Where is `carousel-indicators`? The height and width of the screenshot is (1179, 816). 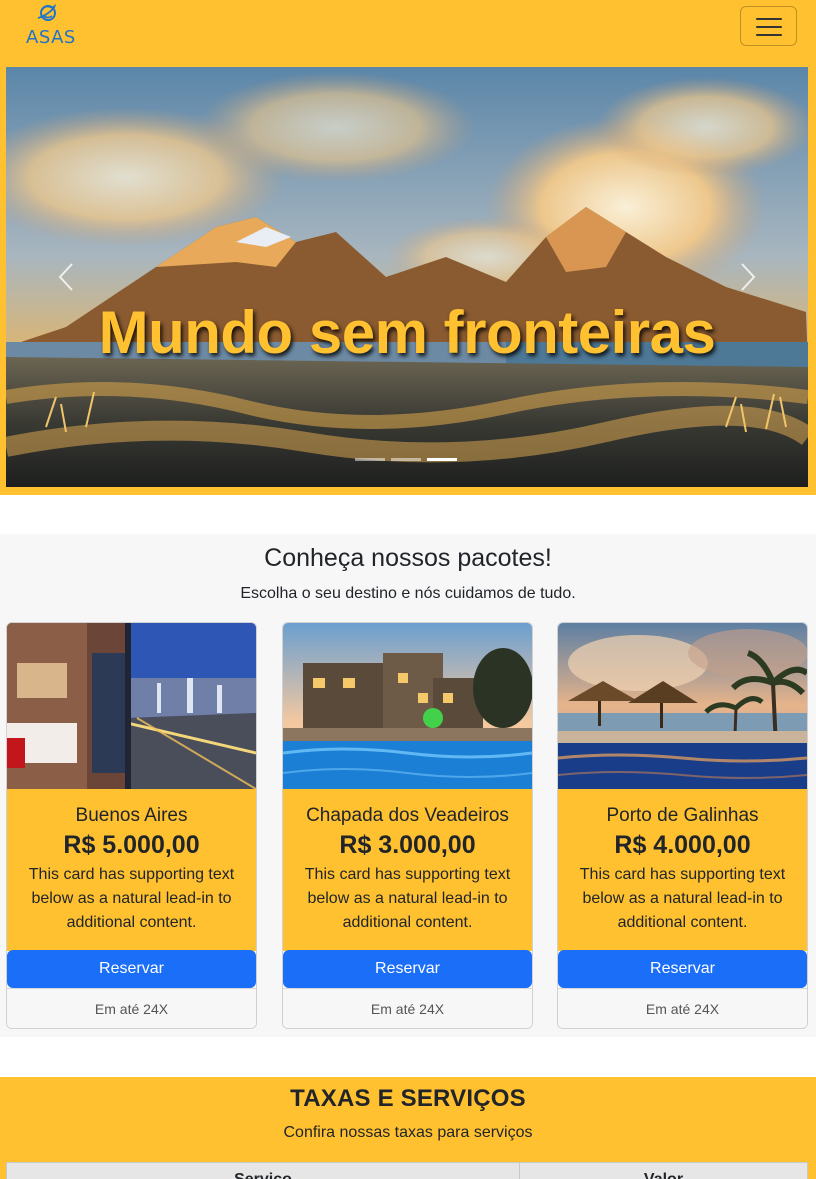
carousel-indicators is located at coordinates (406, 459).